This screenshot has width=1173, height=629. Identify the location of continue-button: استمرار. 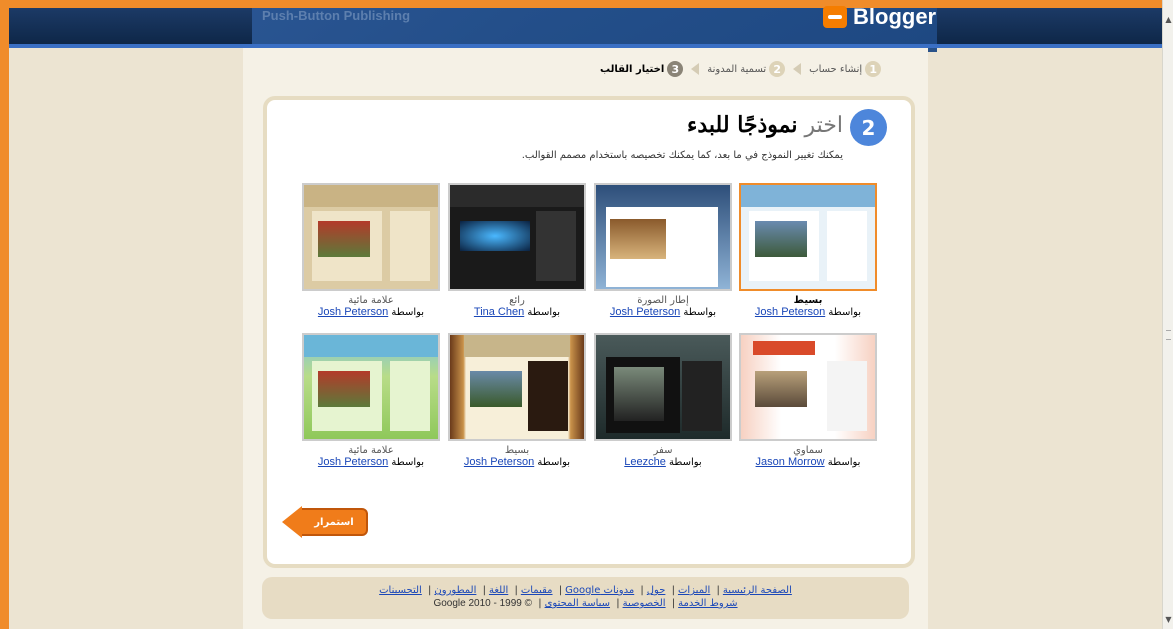
(325, 522).